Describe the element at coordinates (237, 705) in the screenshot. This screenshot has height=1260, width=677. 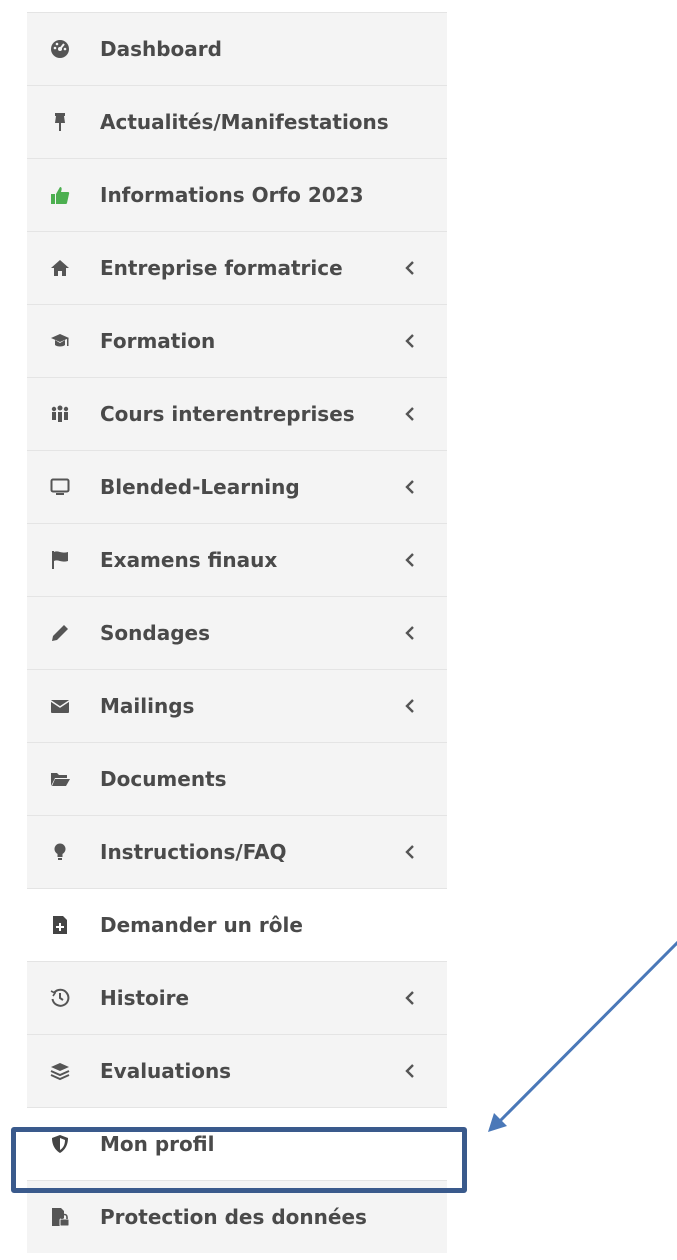
I see `sidebar-item-mailings: Mailings` at that location.